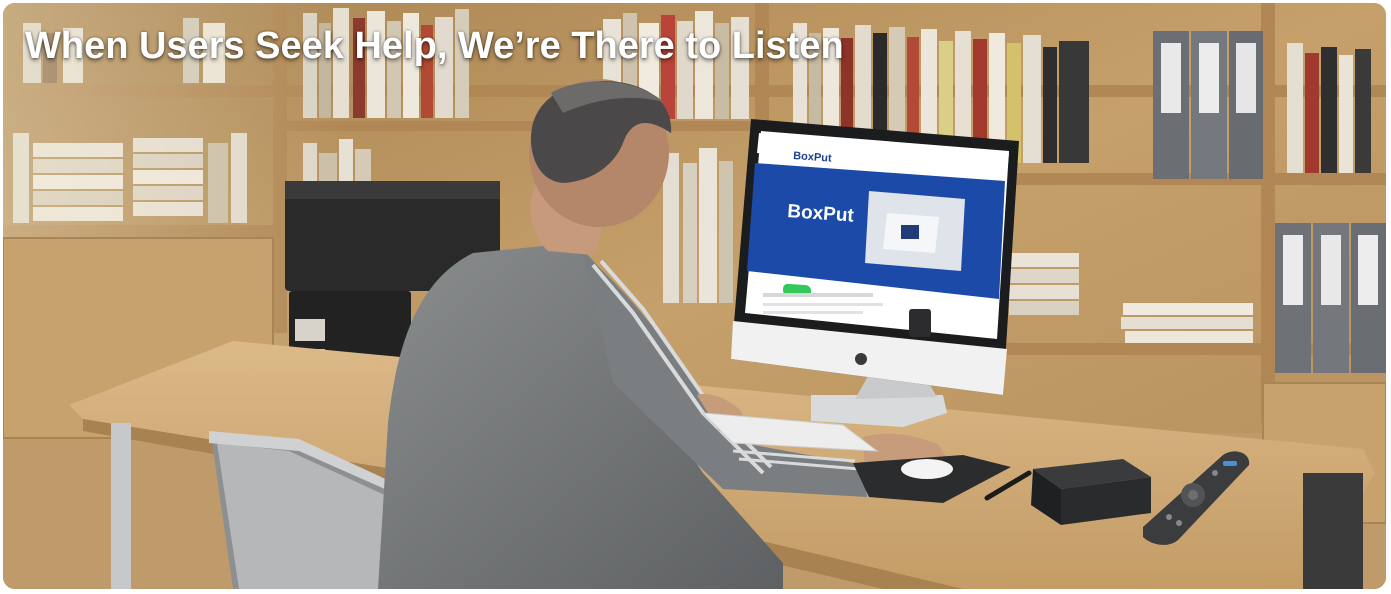 The height and width of the screenshot is (594, 1391). Describe the element at coordinates (1091, 492) in the screenshot. I see `tv-box-device` at that location.